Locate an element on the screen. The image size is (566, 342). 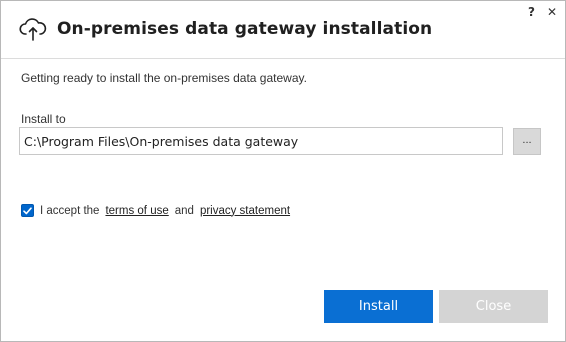
window-close-button: ✕ is located at coordinates (552, 12).